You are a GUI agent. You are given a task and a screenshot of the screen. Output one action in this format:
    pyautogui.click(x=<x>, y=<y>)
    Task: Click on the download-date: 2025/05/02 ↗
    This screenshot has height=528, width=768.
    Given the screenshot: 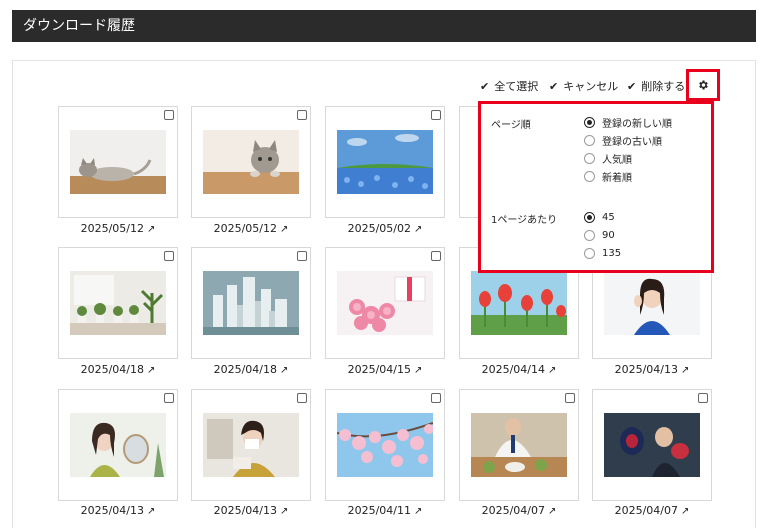 What is the action you would take?
    pyautogui.click(x=385, y=228)
    